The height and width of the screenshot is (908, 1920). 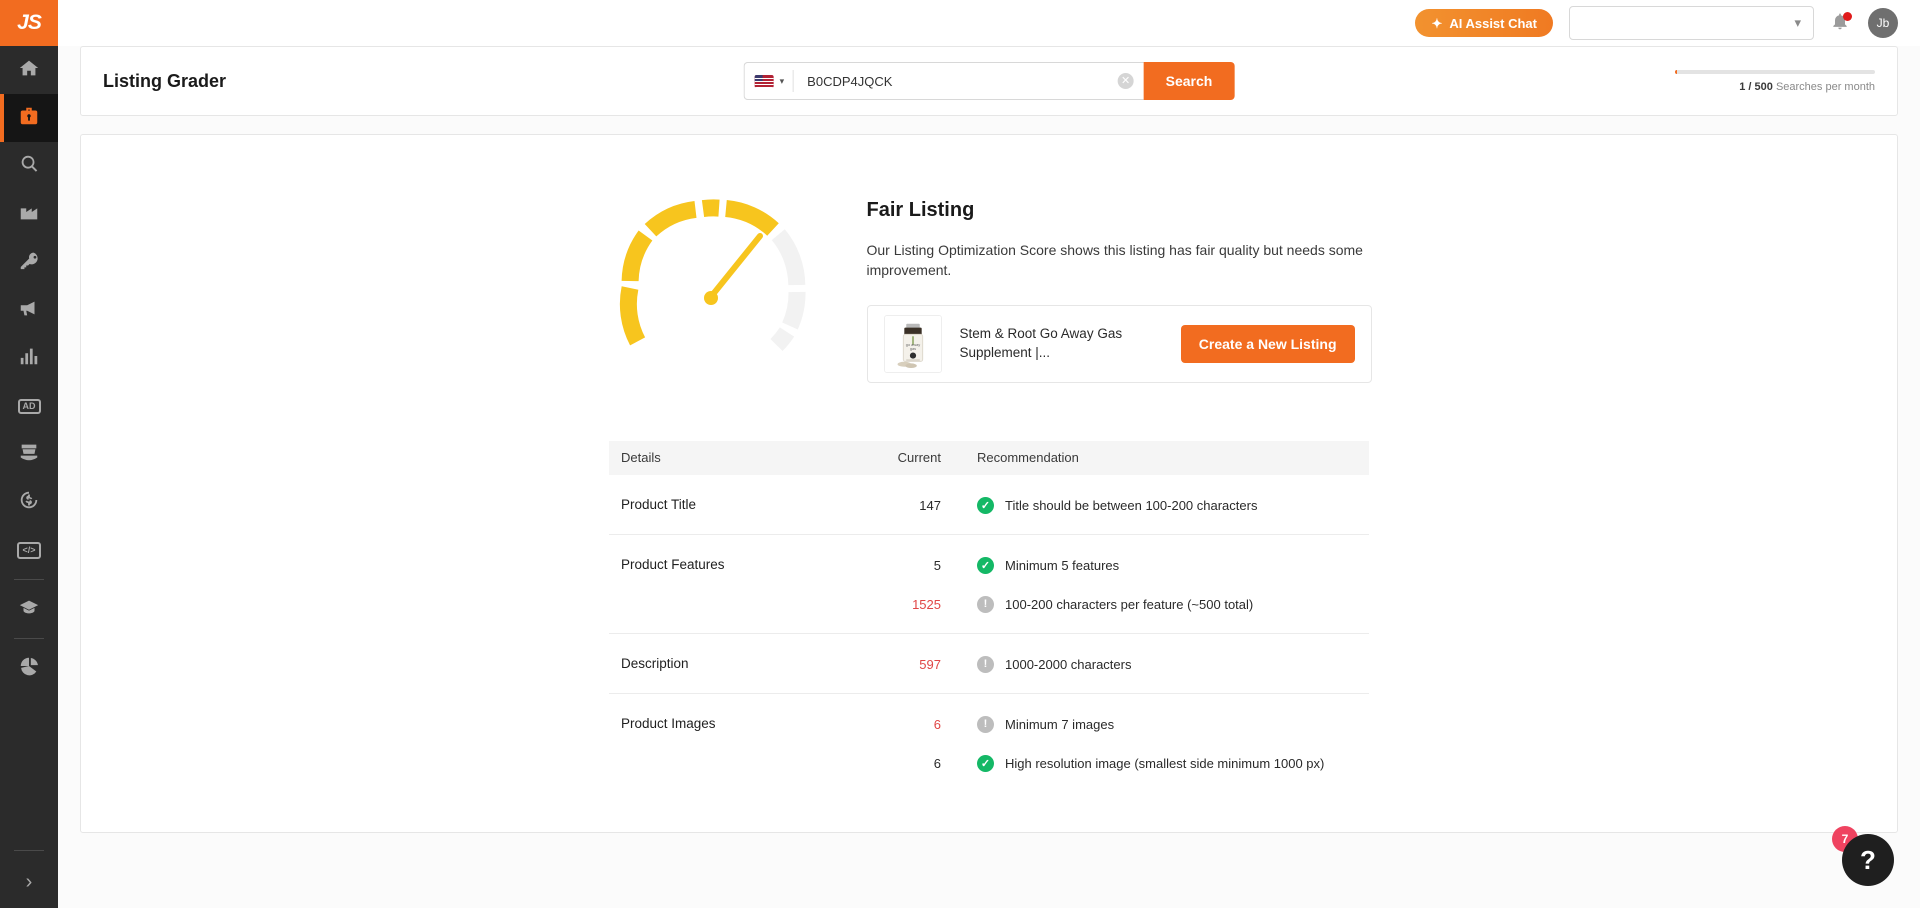 What do you see at coordinates (1756, 86) in the screenshot?
I see `quota-count: 1 / 500` at bounding box center [1756, 86].